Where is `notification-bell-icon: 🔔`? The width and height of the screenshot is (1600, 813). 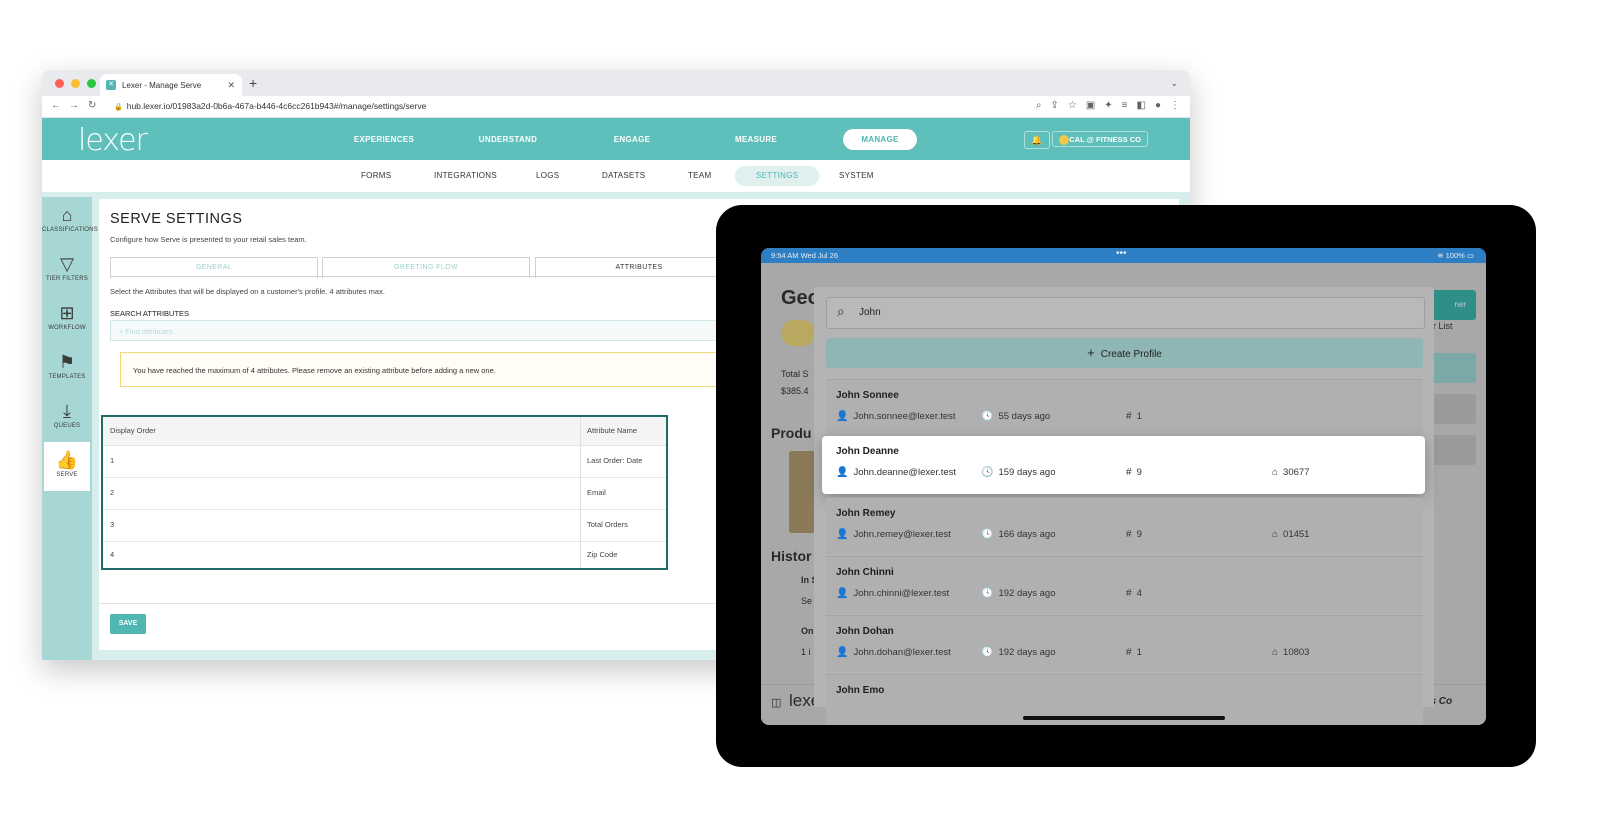
notification-bell-icon: 🔔 is located at coordinates (1037, 140).